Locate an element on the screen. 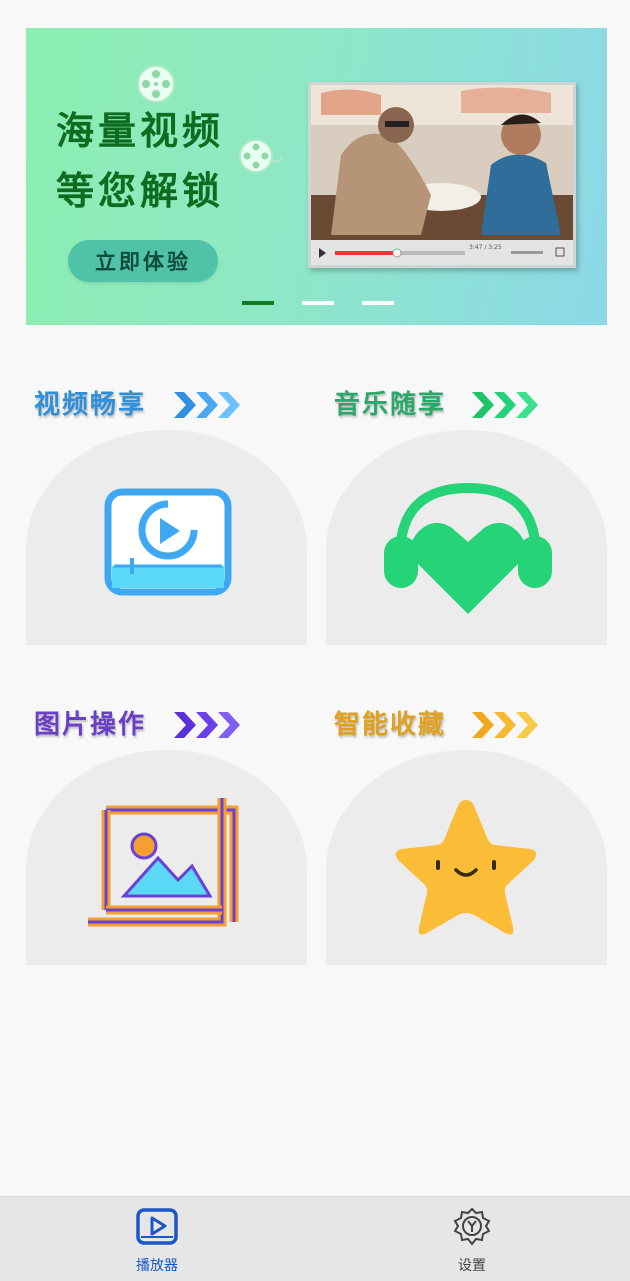 This screenshot has height=1281, width=630. video-time-readout: 3:47 / 3:25 is located at coordinates (485, 247).